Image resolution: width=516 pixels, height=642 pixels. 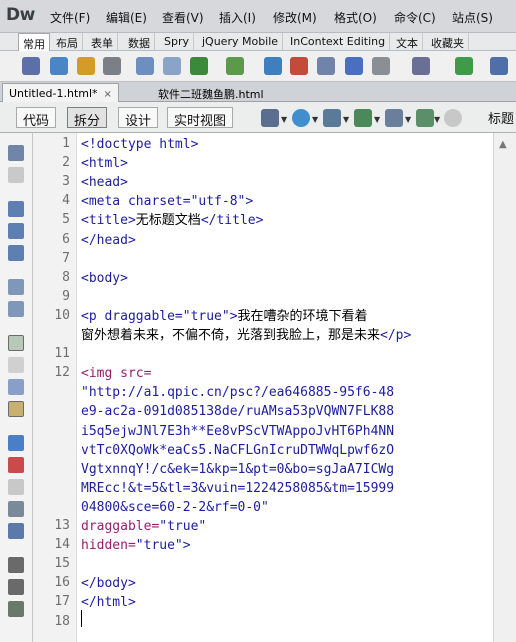 What do you see at coordinates (16, 409) in the screenshot?
I see `word-wrap-icon` at bounding box center [16, 409].